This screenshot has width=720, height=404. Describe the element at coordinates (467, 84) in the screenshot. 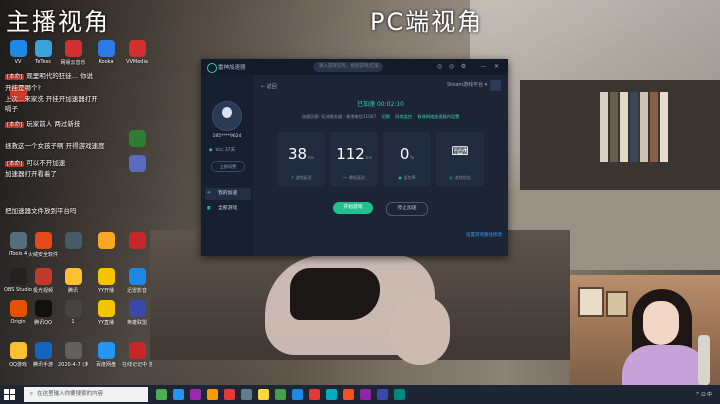

I see `game-platform-selector: Steam游戏平台 ▾` at that location.